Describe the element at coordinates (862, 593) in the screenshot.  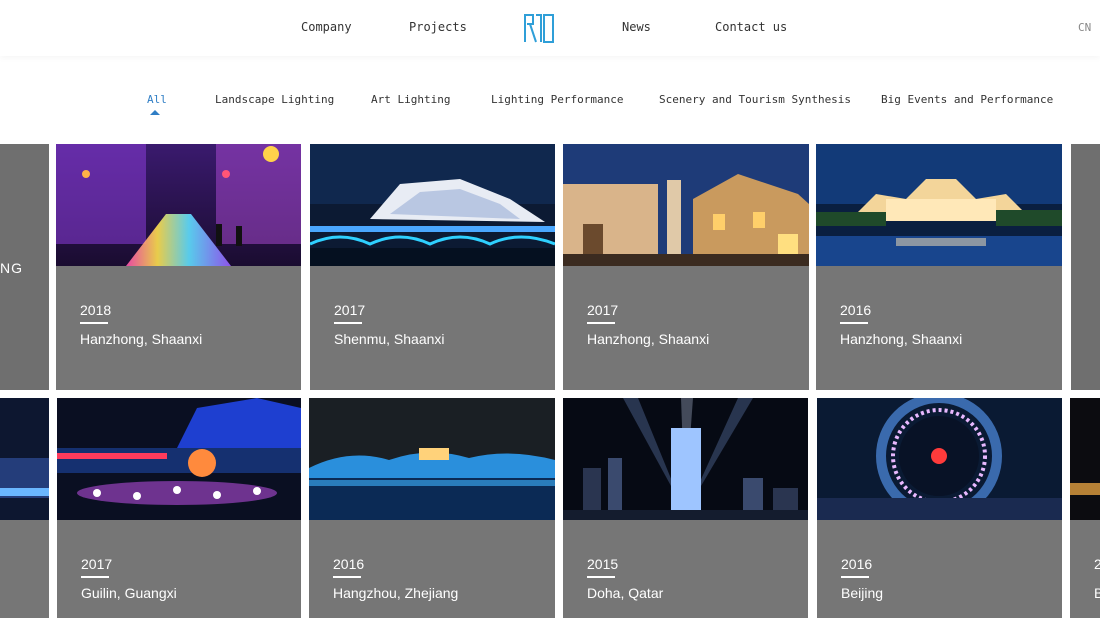
I see `project-location: Beijing` at that location.